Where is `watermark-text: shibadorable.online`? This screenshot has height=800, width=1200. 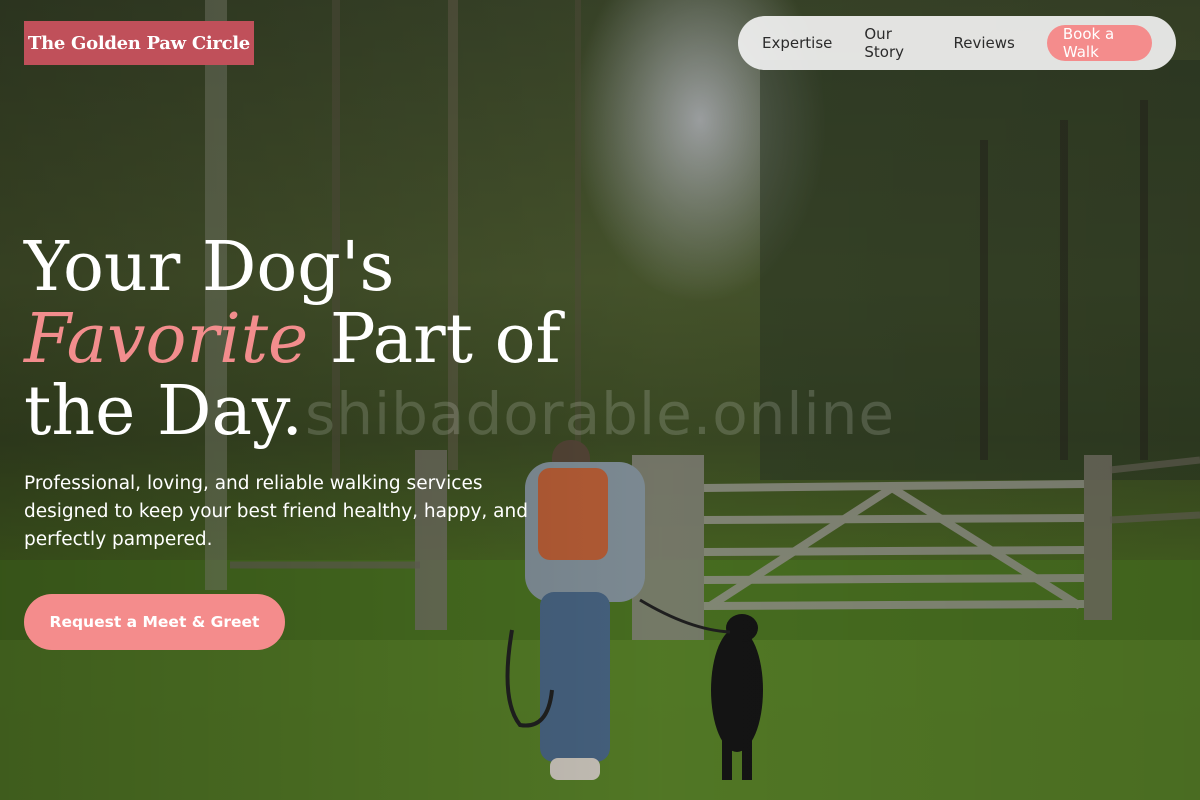 watermark-text: shibadorable.online is located at coordinates (600, 414).